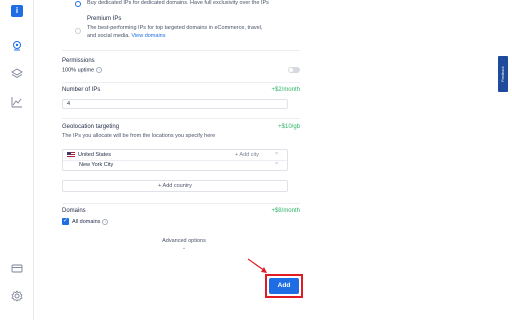 This screenshot has height=320, width=512. What do you see at coordinates (74, 211) in the screenshot?
I see `domains-title: Domains` at bounding box center [74, 211].